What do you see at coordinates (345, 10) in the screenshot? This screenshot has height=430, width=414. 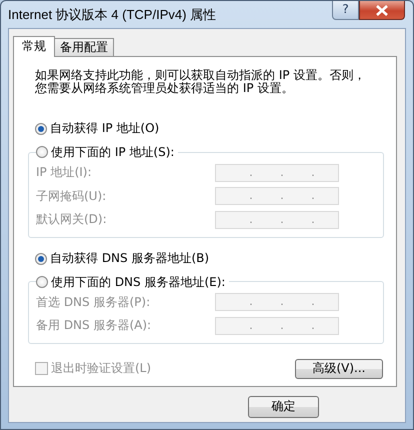 I see `help-button: ?` at bounding box center [345, 10].